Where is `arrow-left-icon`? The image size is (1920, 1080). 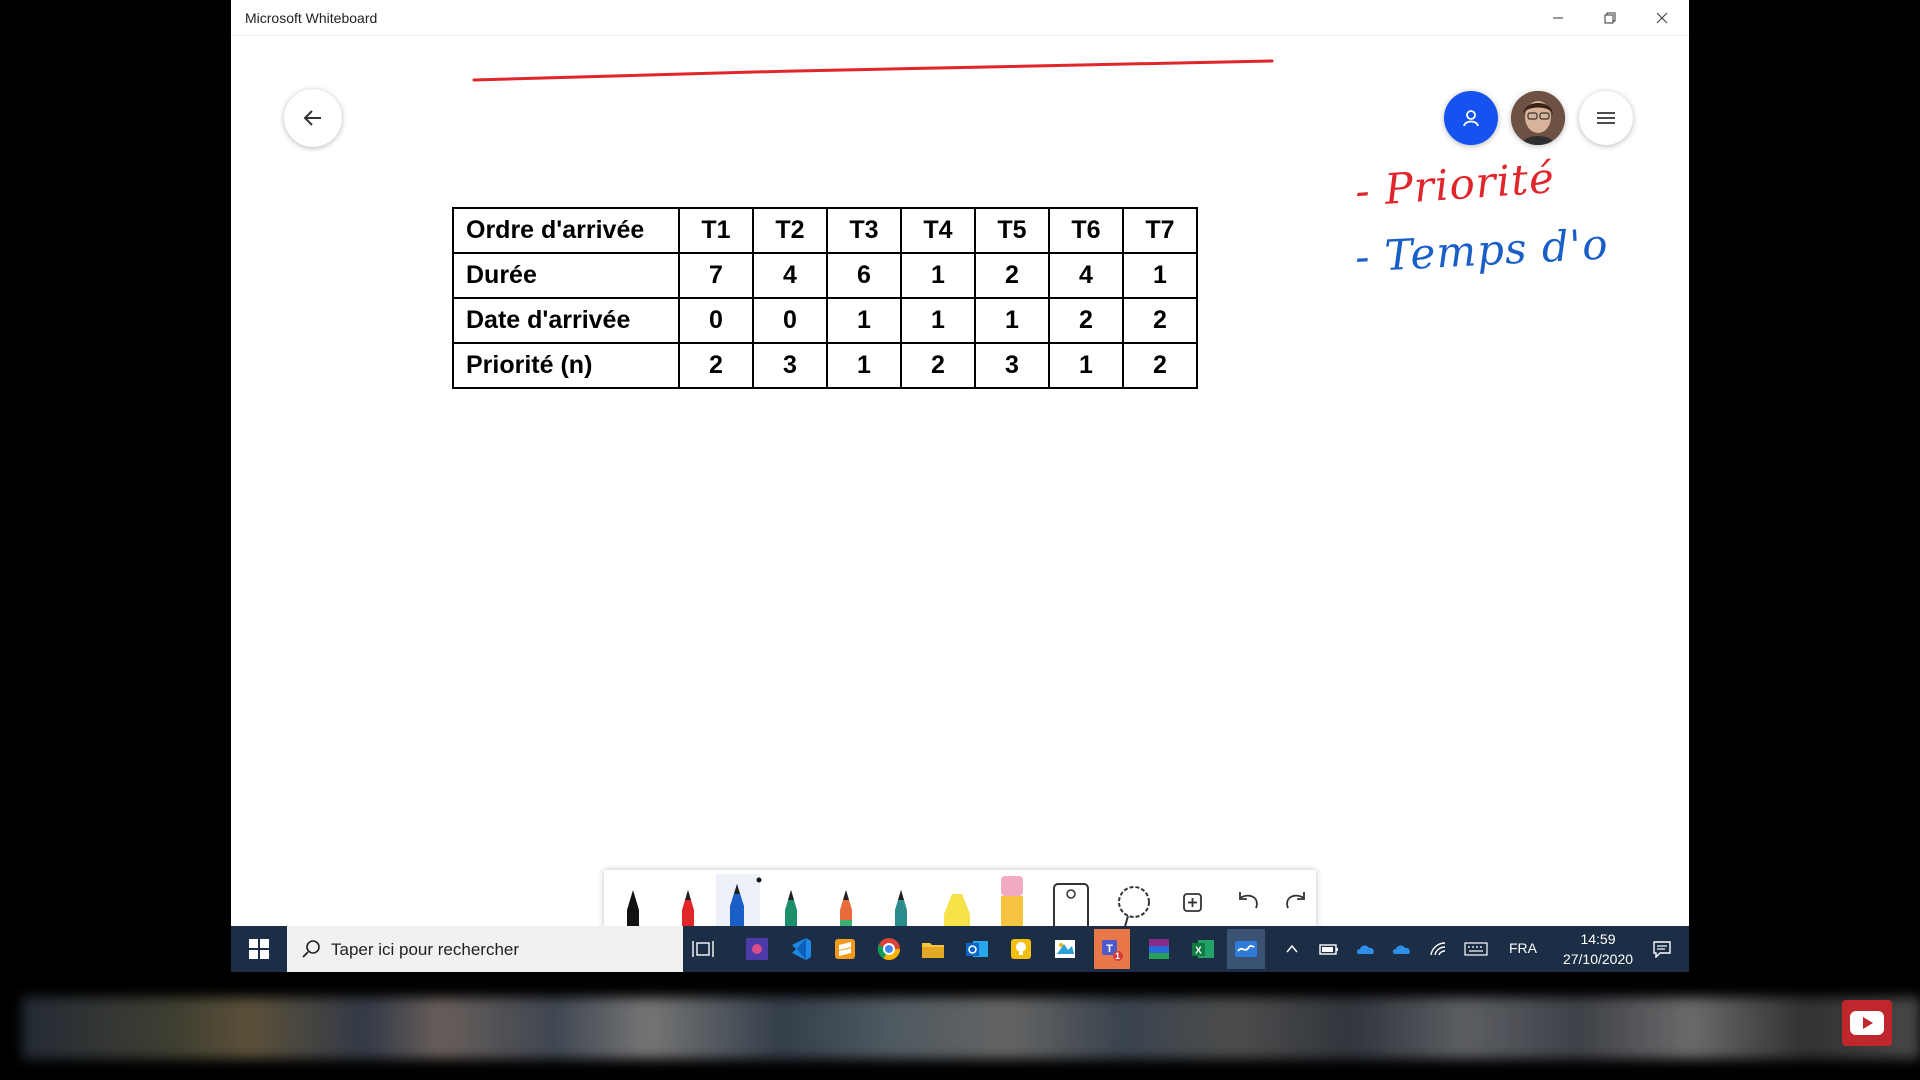
arrow-left-icon is located at coordinates (312, 118).